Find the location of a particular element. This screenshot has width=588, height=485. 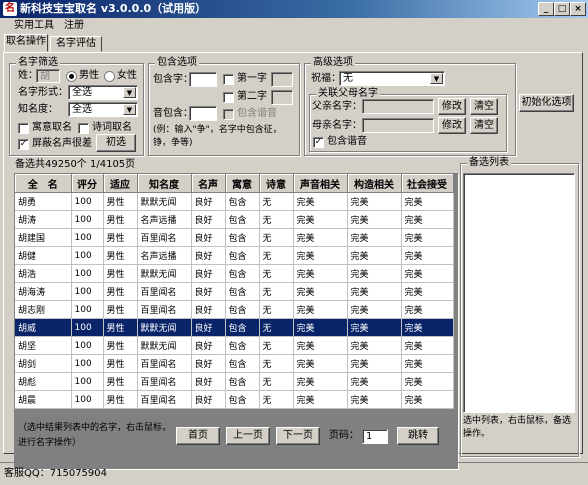

table-row: 胡志刚 100 男性 百里闻名 良好 包含无完美 完美 完美 is located at coordinates (234, 309).